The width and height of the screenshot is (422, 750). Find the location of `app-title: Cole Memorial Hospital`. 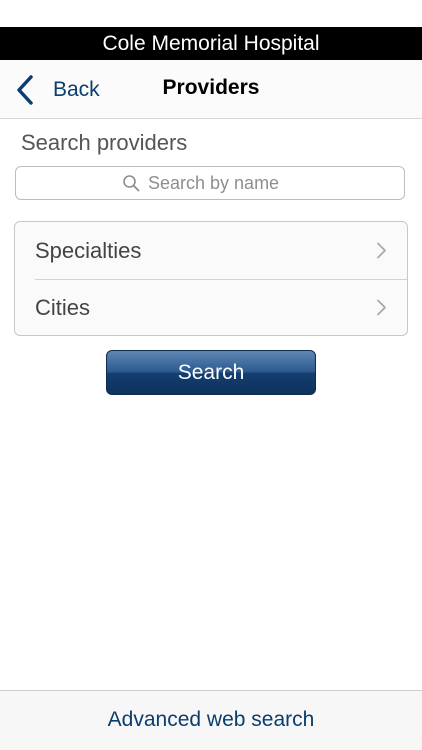

app-title: Cole Memorial Hospital is located at coordinates (211, 43).